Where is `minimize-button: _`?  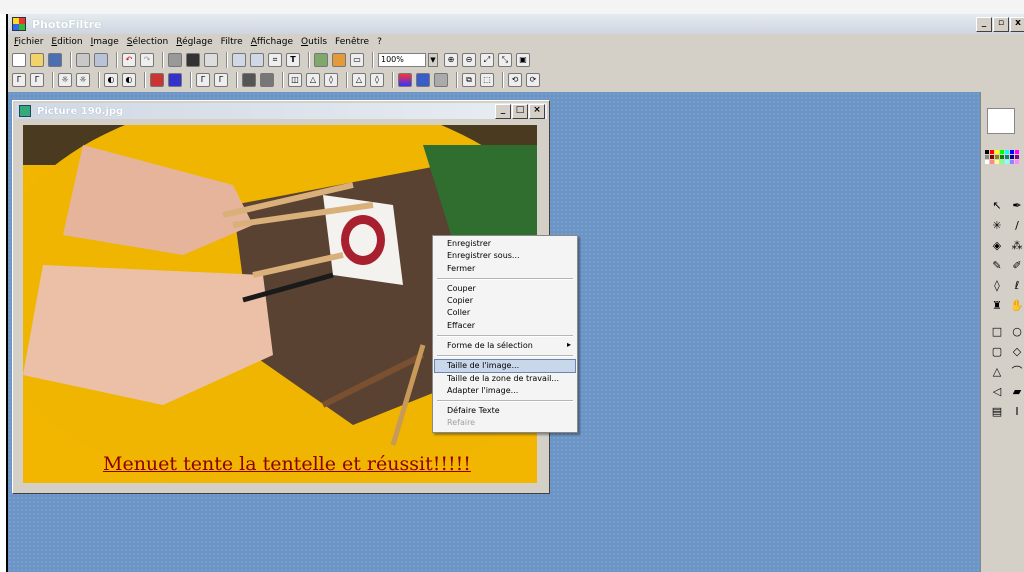 minimize-button: _ is located at coordinates (984, 24).